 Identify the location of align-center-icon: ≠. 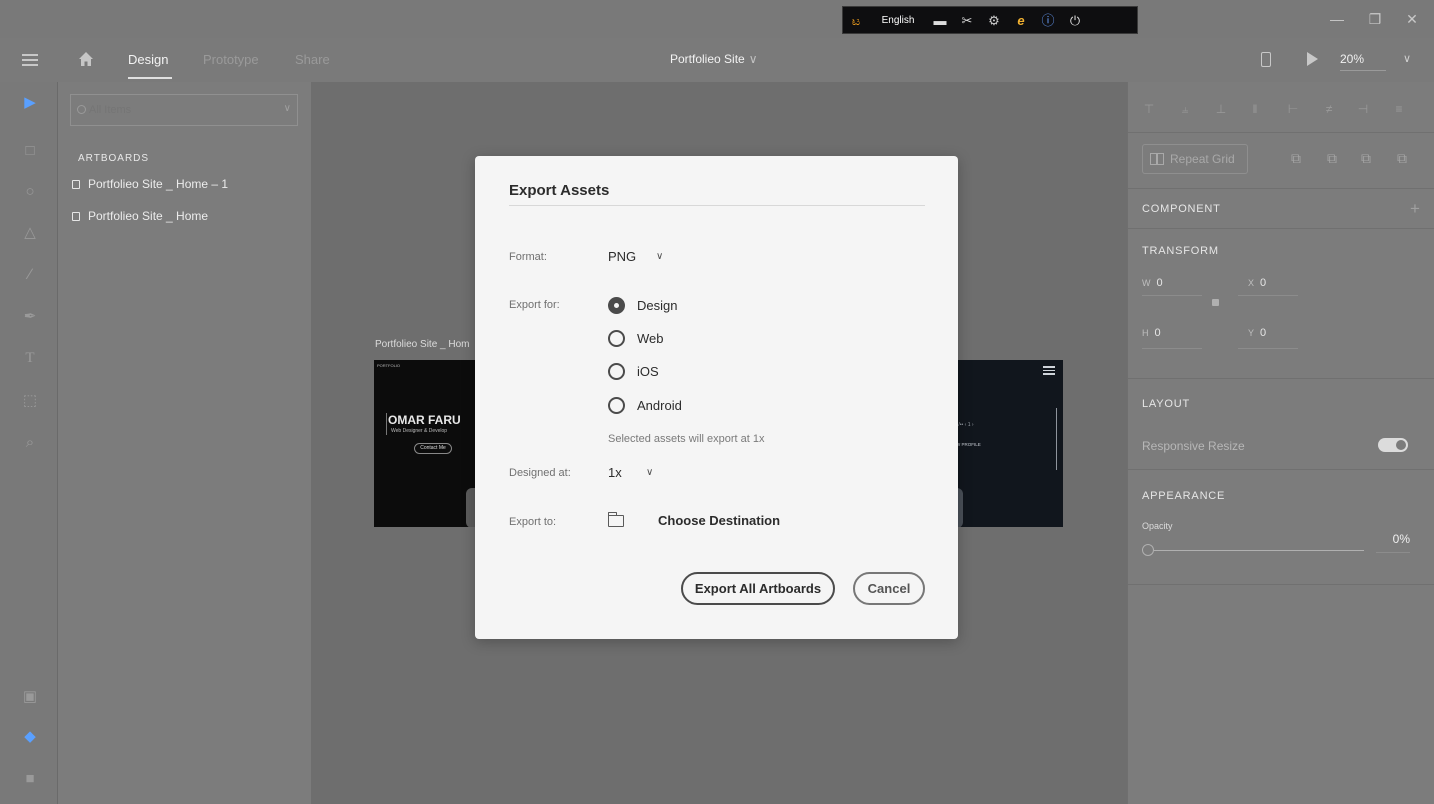
(1329, 109).